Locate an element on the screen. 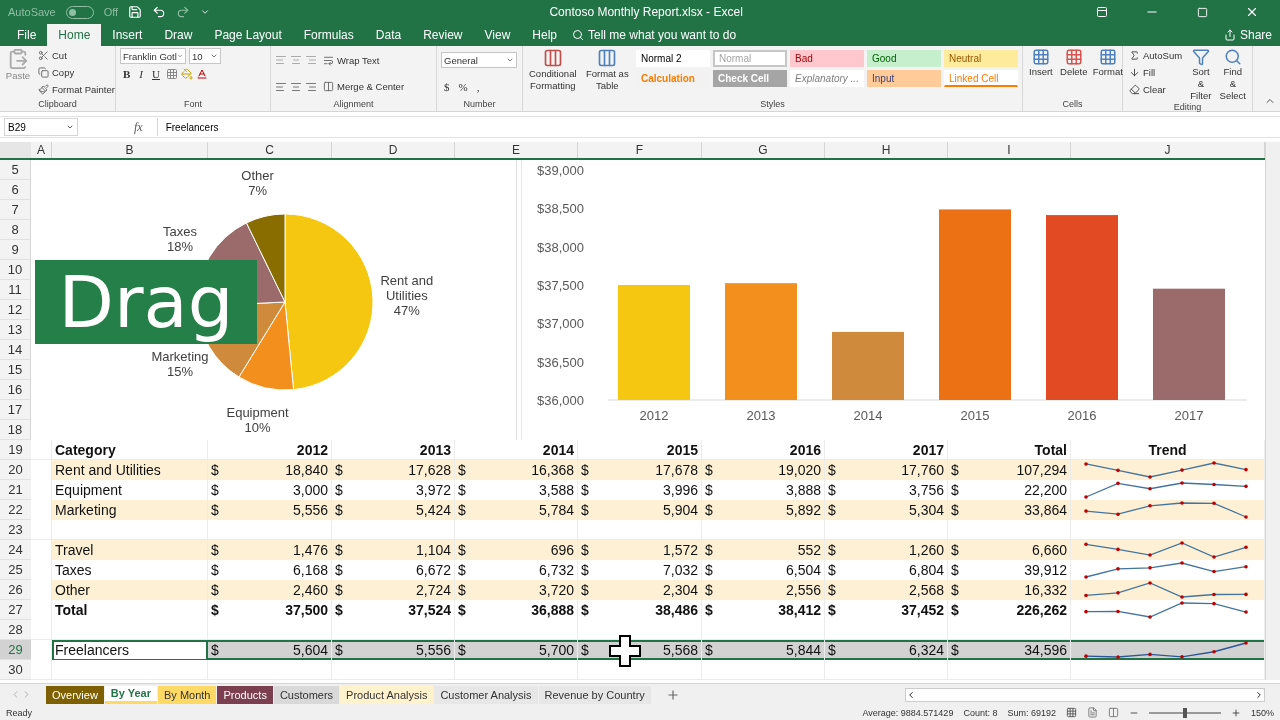 The image size is (1280, 720). vertical-scrollbar is located at coordinates (1272, 411).